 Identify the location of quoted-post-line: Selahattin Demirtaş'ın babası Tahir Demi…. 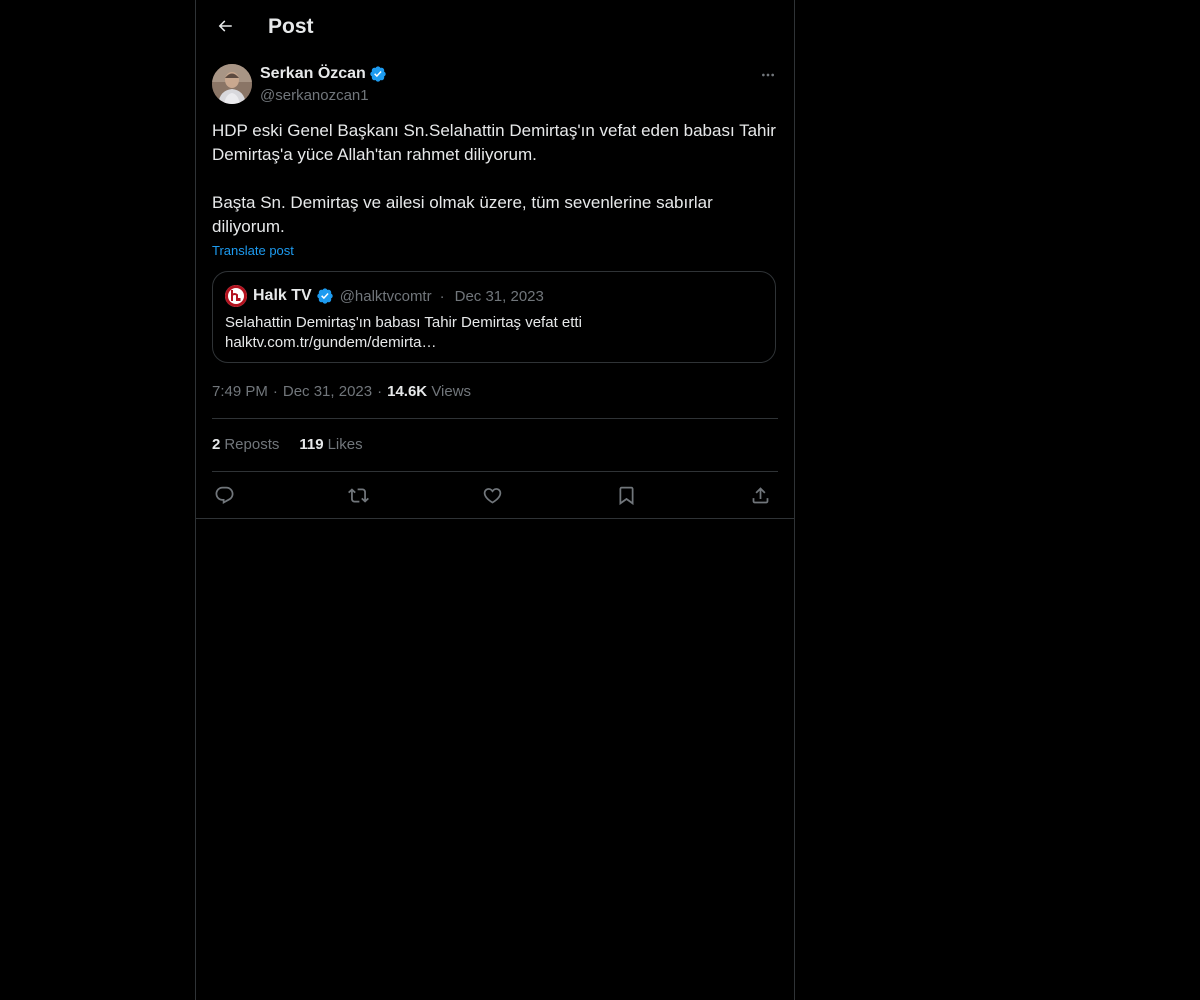
(403, 322).